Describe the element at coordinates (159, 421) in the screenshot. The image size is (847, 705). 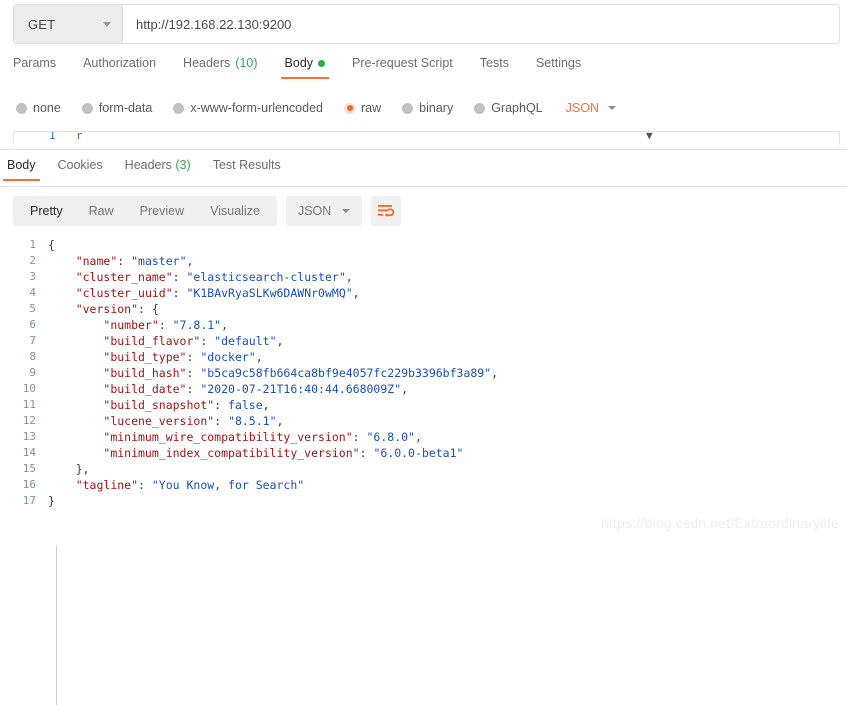
I see `code-token: "lucene_version"` at that location.